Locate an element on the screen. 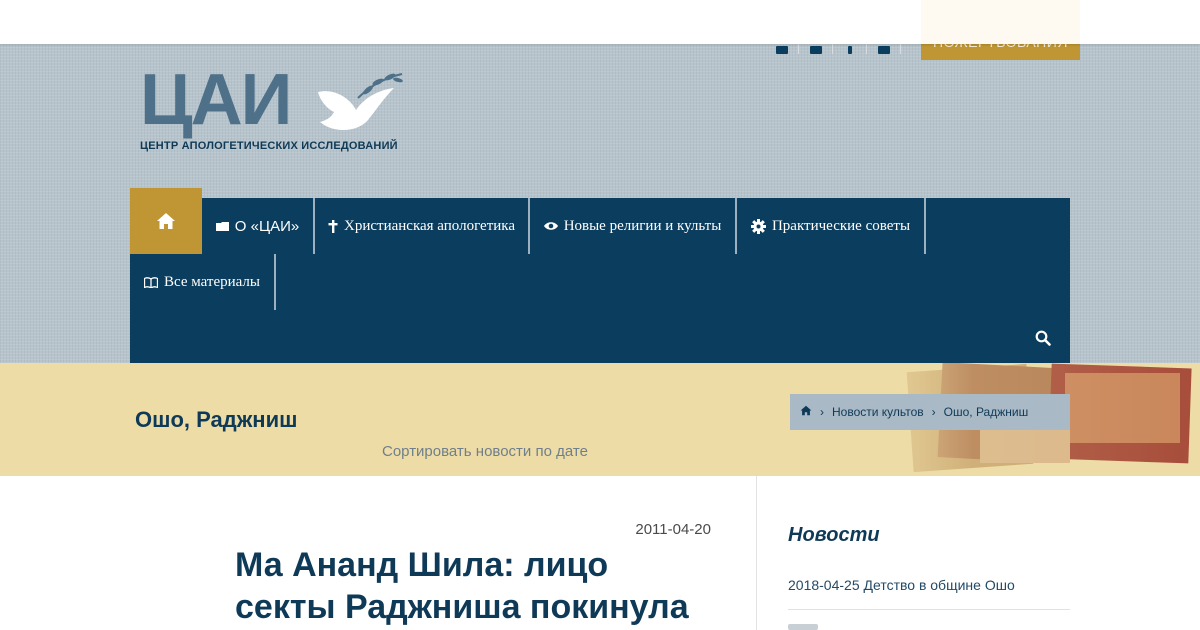  nav-item-about: О «ЦАИ» is located at coordinates (258, 226).